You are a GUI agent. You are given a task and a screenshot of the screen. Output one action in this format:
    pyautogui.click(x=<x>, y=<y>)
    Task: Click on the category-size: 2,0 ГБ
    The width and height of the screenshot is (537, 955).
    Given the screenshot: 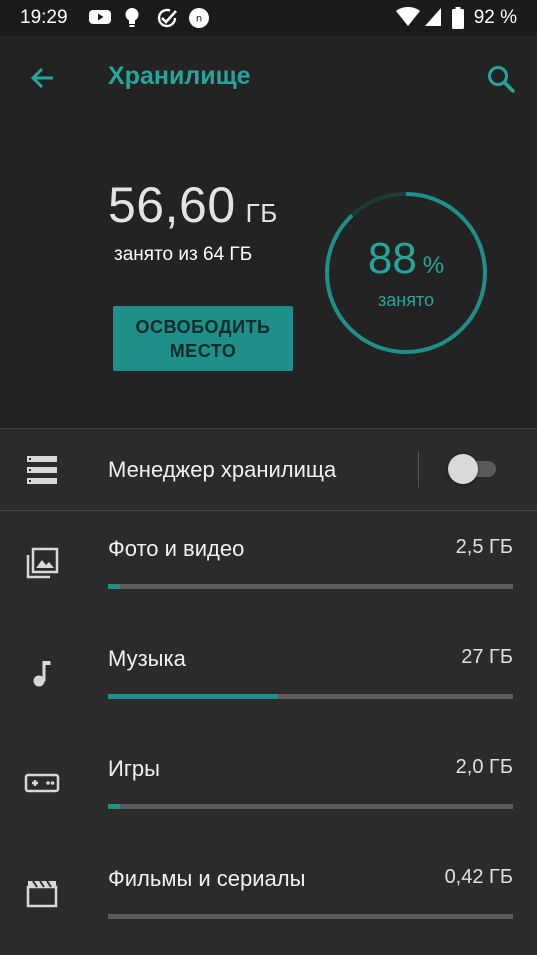 What is the action you would take?
    pyautogui.click(x=484, y=767)
    